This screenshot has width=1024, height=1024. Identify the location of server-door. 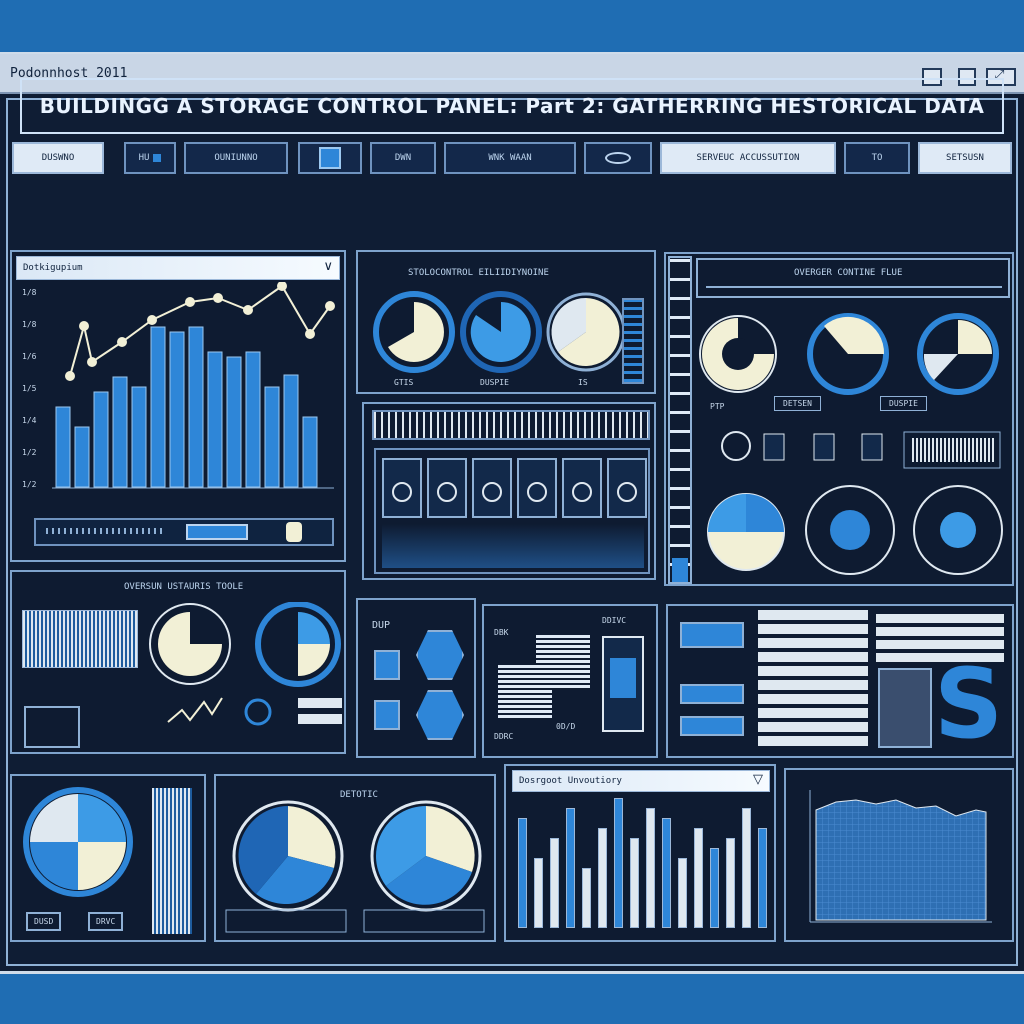
(623, 678).